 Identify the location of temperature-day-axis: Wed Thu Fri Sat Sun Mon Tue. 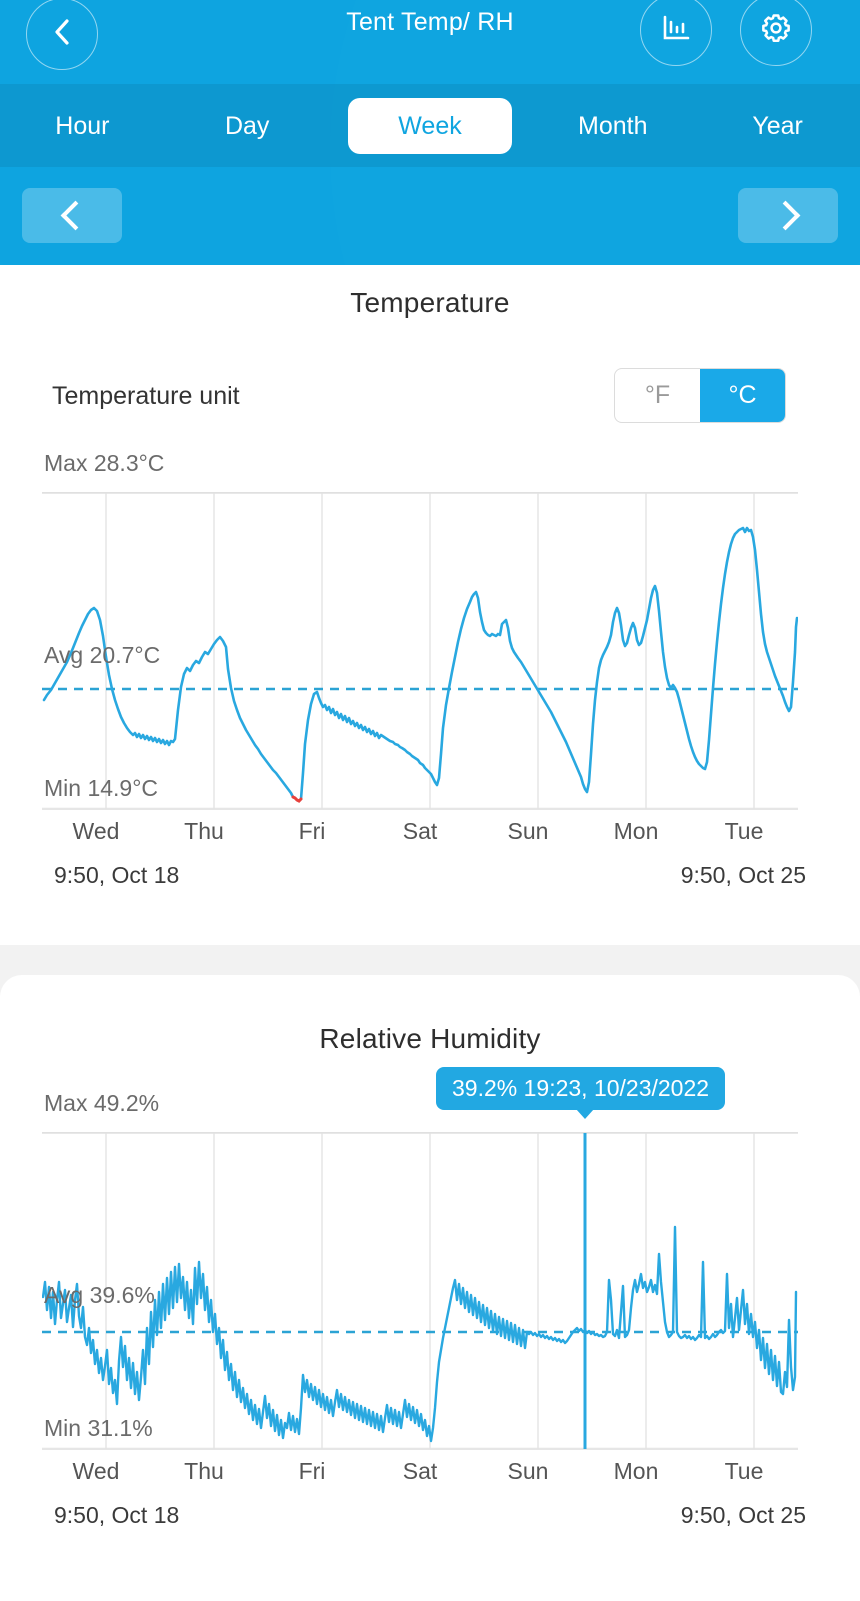
(420, 831).